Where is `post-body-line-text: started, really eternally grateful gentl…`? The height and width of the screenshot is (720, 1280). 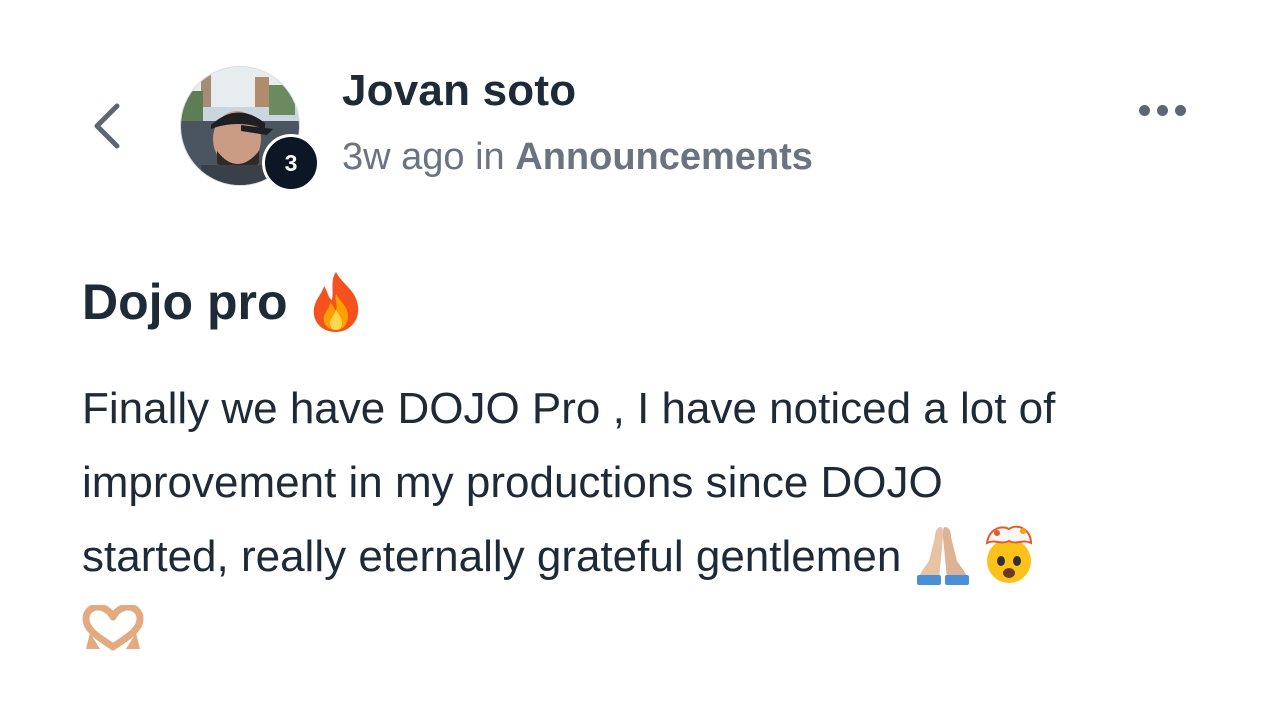
post-body-line-text: started, really eternally grateful gentl… is located at coordinates (492, 556).